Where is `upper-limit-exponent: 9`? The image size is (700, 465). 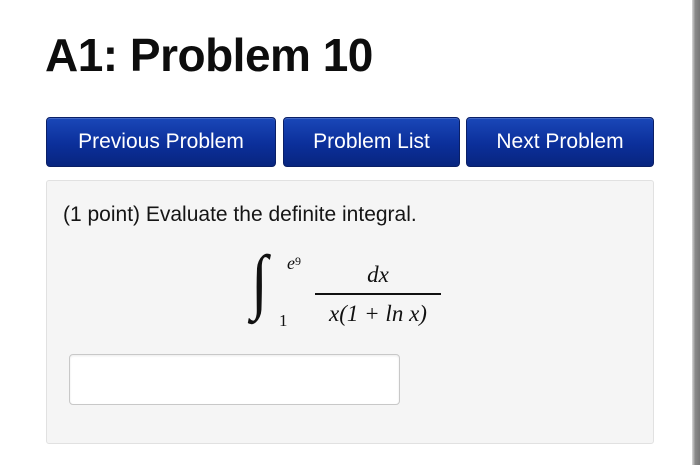 upper-limit-exponent: 9 is located at coordinates (298, 261).